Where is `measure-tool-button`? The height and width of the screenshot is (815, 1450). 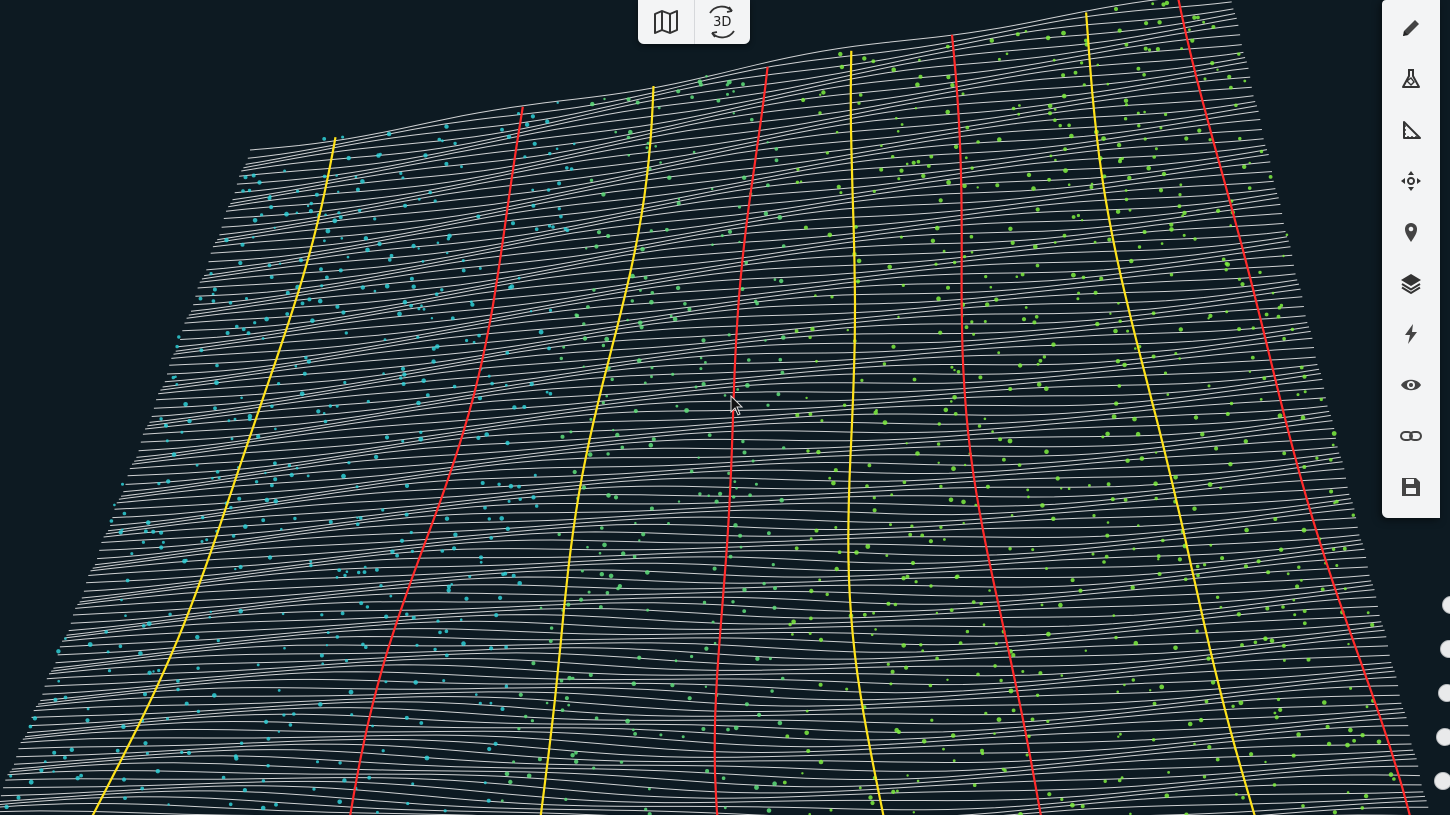
measure-tool-button is located at coordinates (1411, 129).